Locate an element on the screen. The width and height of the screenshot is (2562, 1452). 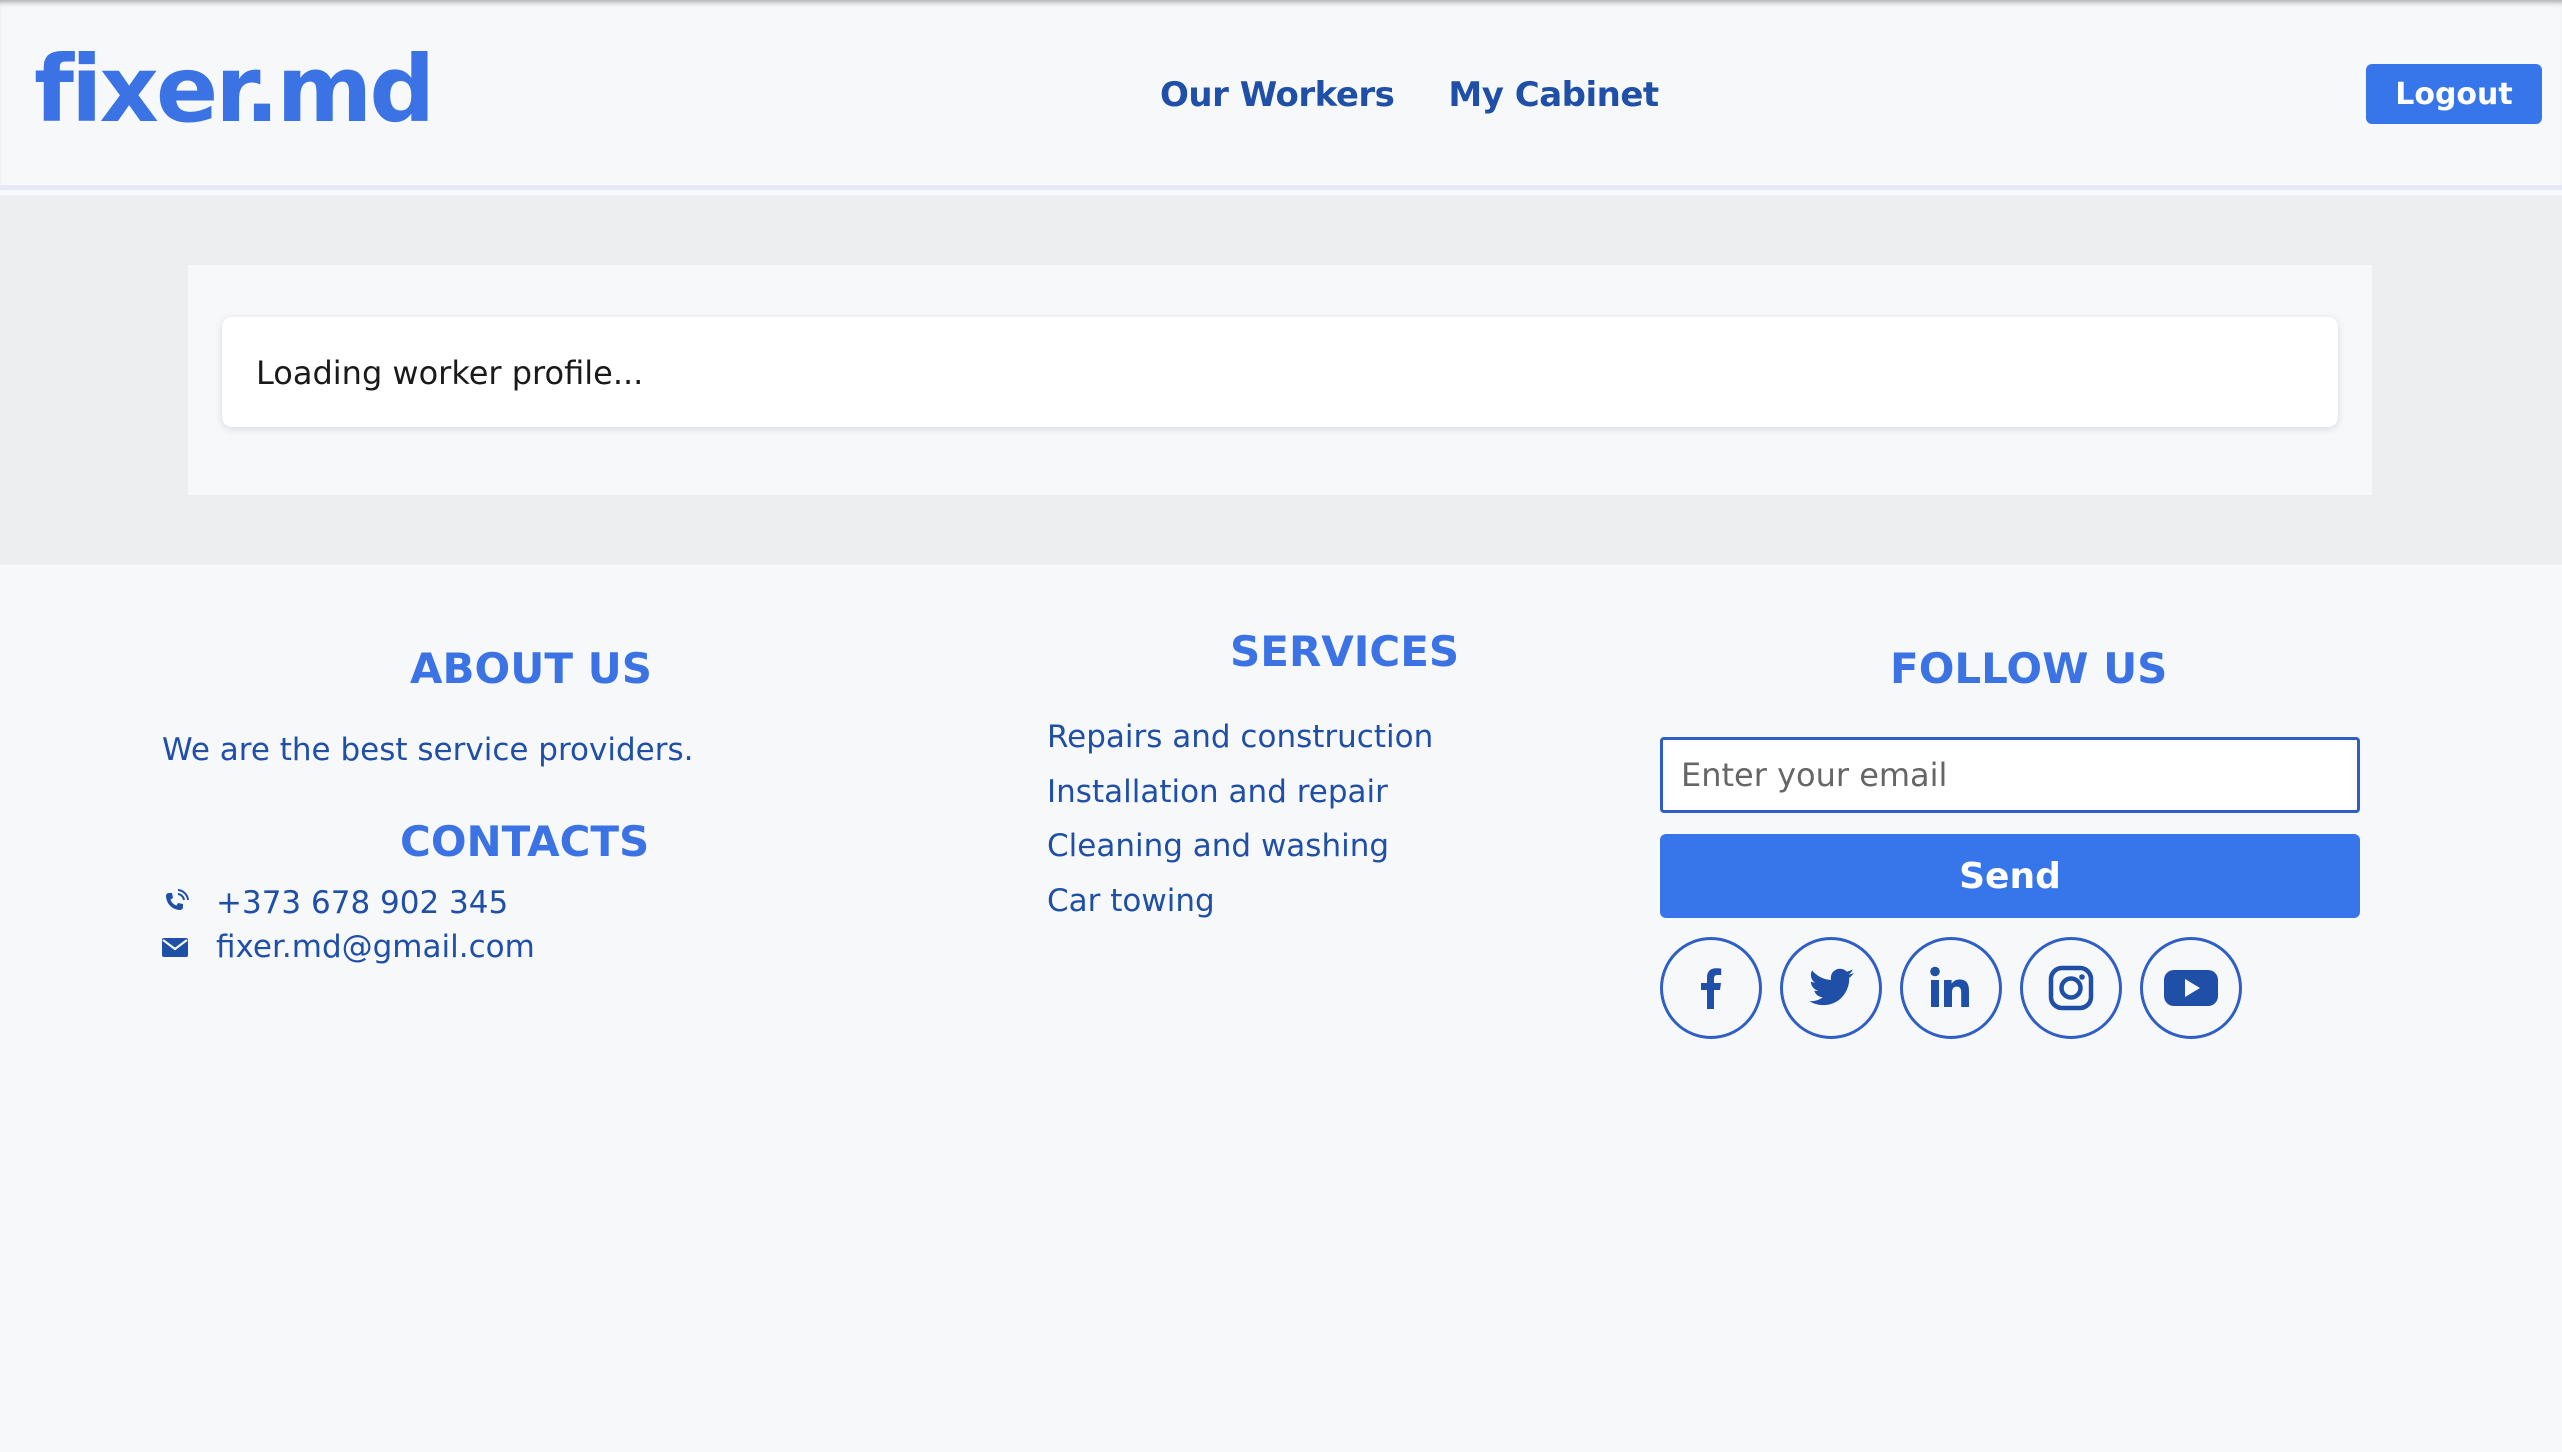
contact-email: fixer.md@gmail.com is located at coordinates (375, 947).